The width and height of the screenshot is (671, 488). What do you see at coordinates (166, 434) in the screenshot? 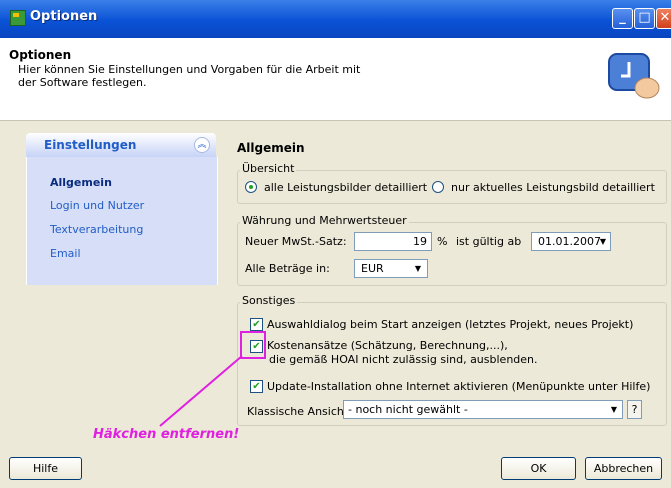
I see `annotation-text: Häkchen entfernen!` at bounding box center [166, 434].